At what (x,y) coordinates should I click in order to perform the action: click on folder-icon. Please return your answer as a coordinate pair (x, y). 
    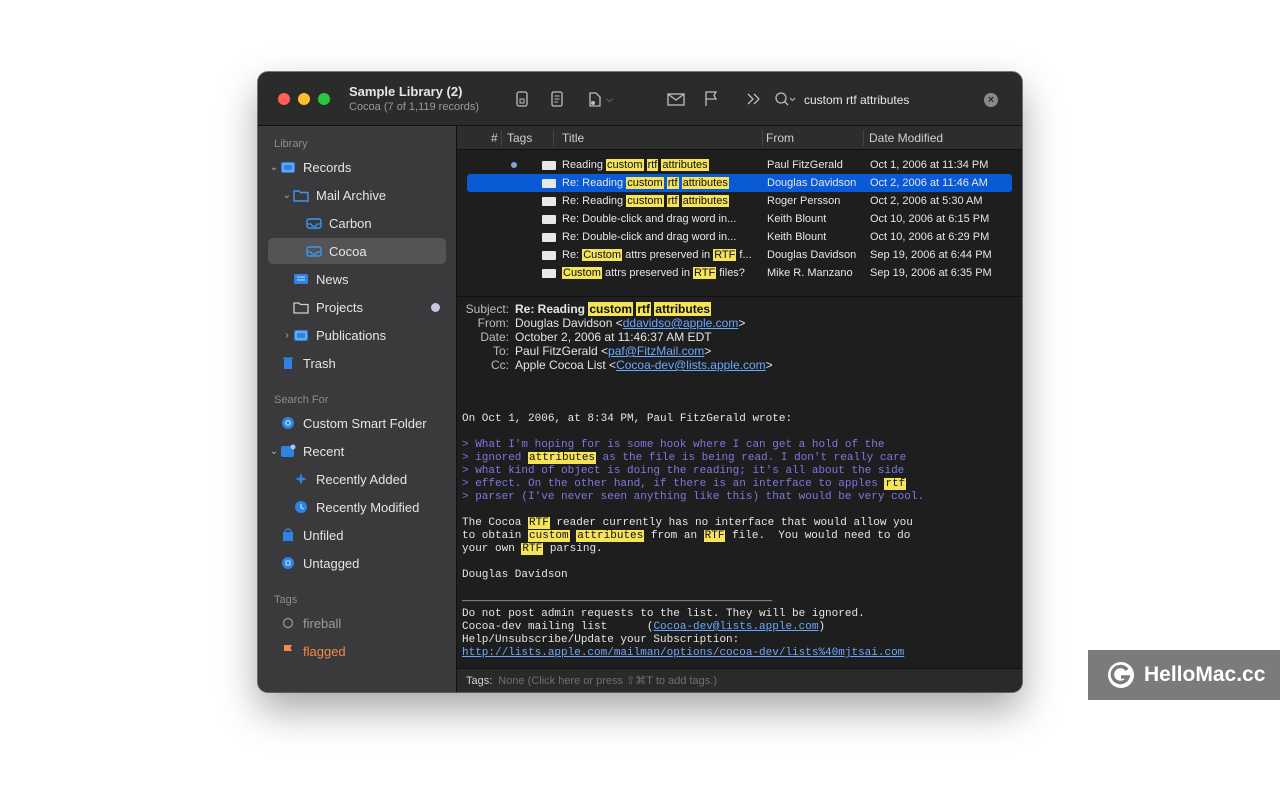
    Looking at the image, I should click on (301, 307).